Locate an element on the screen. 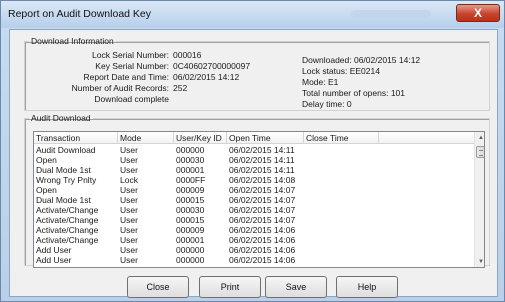  scroll-down-icon: ▼ is located at coordinates (480, 262).